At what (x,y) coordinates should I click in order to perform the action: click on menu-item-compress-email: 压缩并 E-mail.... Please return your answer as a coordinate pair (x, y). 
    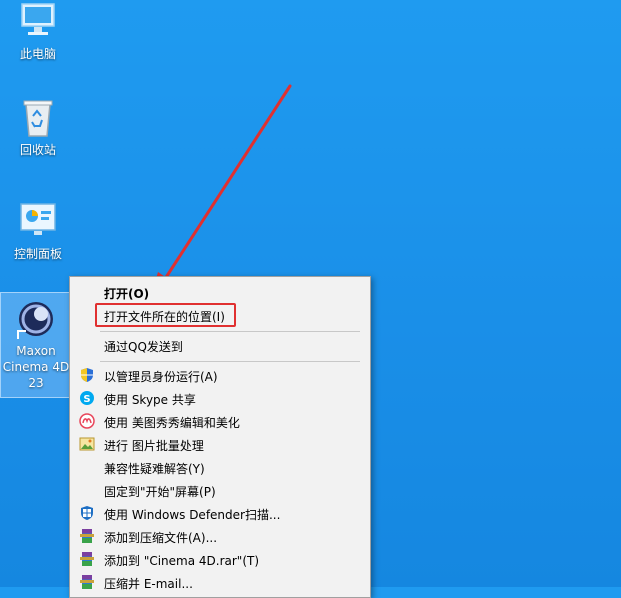
    Looking at the image, I should click on (220, 582).